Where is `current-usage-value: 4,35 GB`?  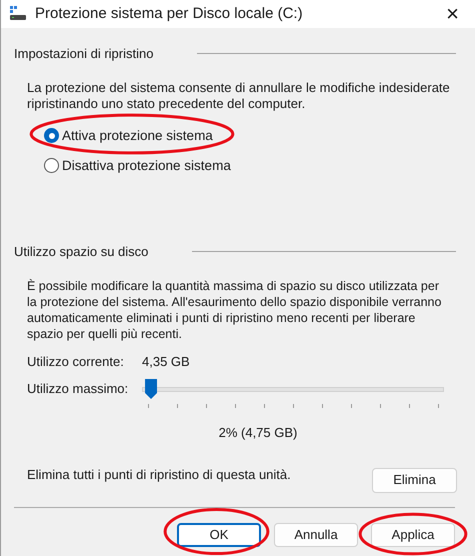
current-usage-value: 4,35 GB is located at coordinates (166, 361).